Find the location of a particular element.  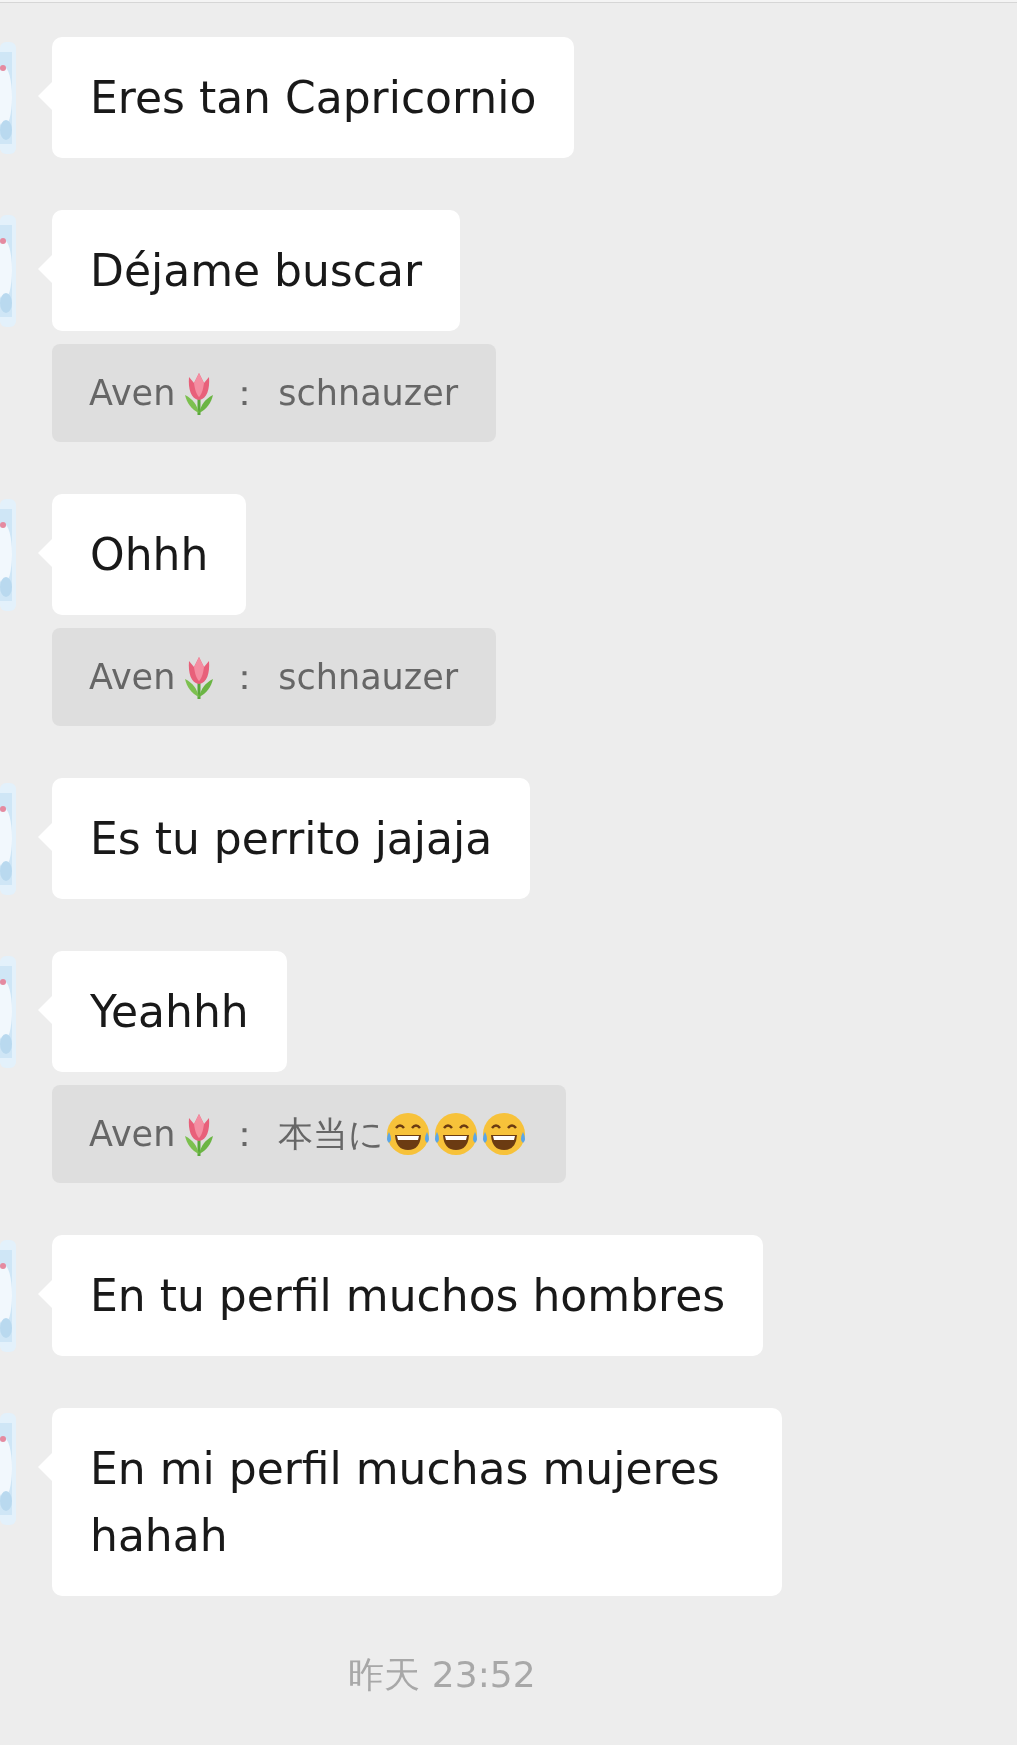

quote-text: 本当に is located at coordinates (331, 1134).